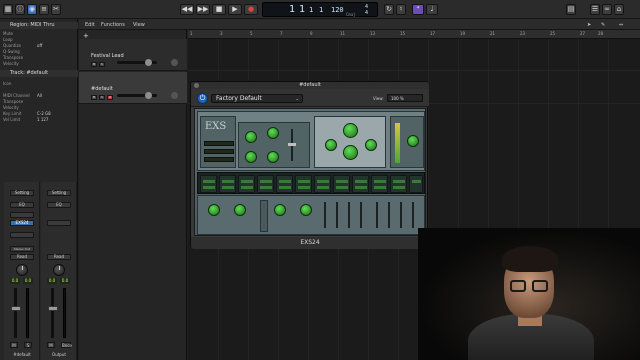  I want to click on instrument-slot: EXS24, so click(22, 223).